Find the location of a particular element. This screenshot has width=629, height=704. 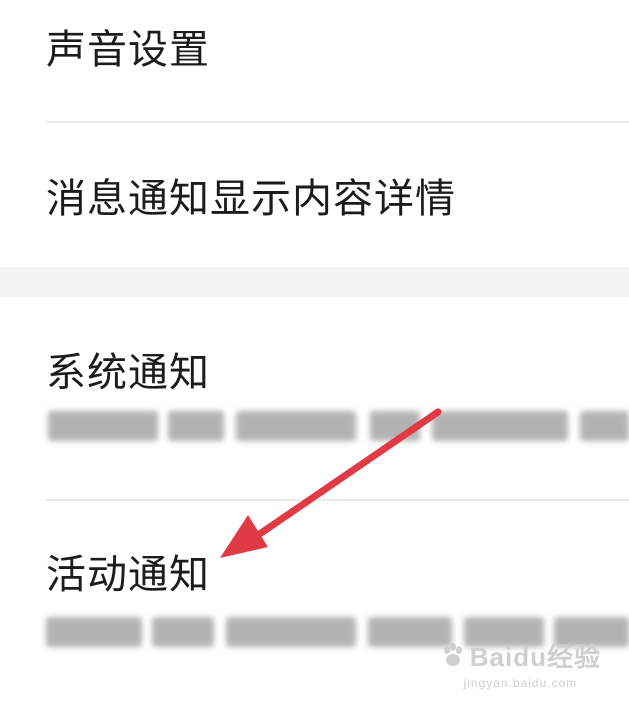

notification-detail-label: 消息通知显示内容详情 is located at coordinates (251, 199).